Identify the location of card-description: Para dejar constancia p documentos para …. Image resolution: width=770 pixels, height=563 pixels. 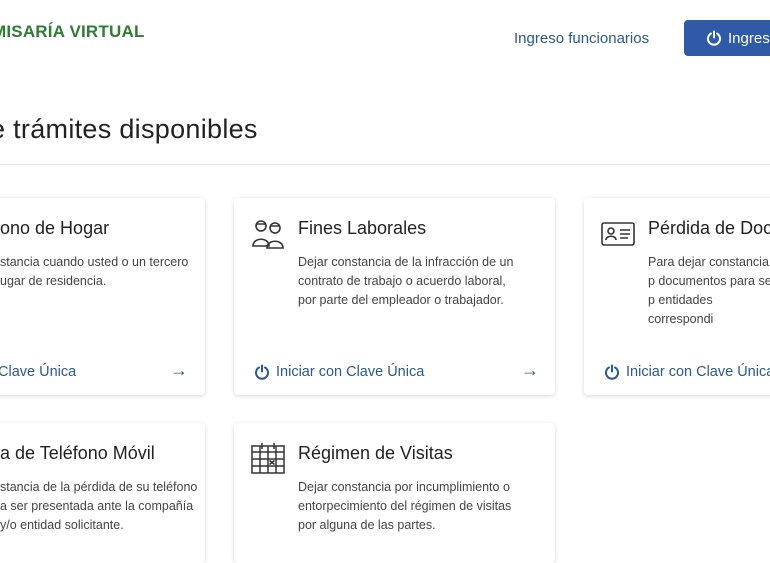
(709, 290).